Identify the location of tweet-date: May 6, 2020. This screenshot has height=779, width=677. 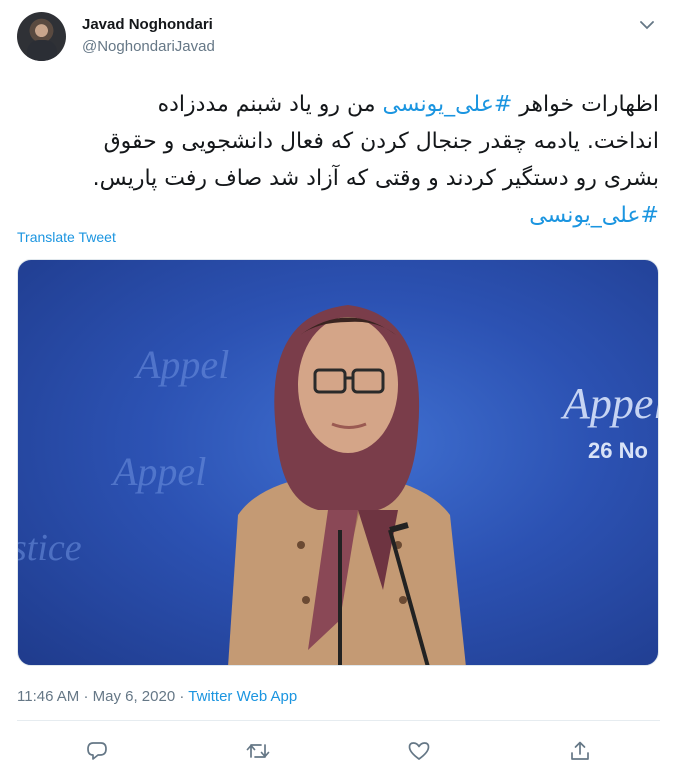
(134, 696).